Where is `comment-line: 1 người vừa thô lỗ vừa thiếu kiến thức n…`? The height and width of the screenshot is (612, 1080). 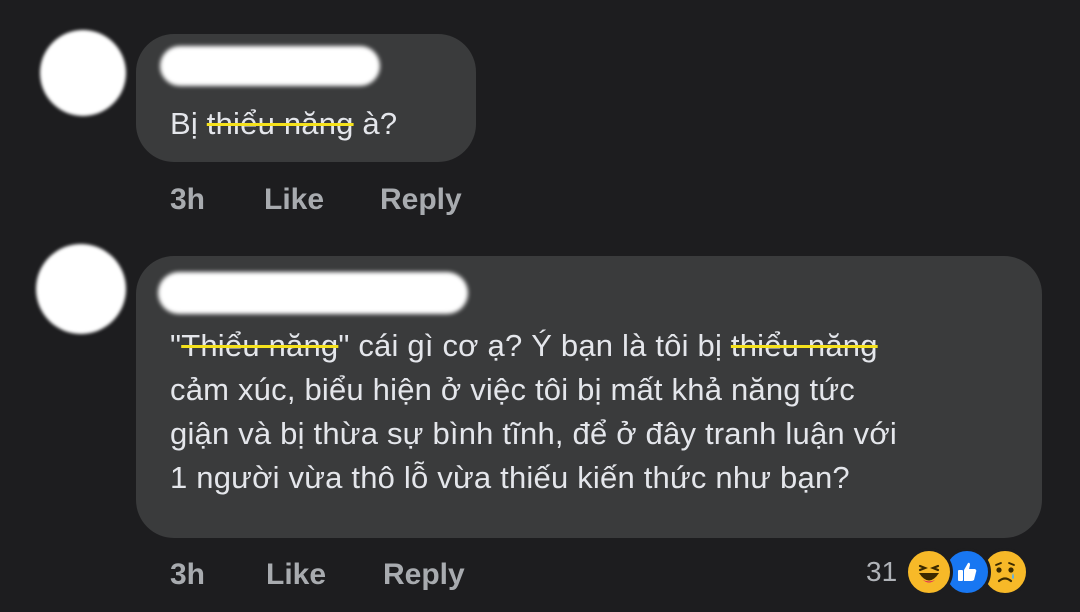
comment-line: 1 người vừa thô lỗ vừa thiếu kiến thức n… is located at coordinates (600, 478).